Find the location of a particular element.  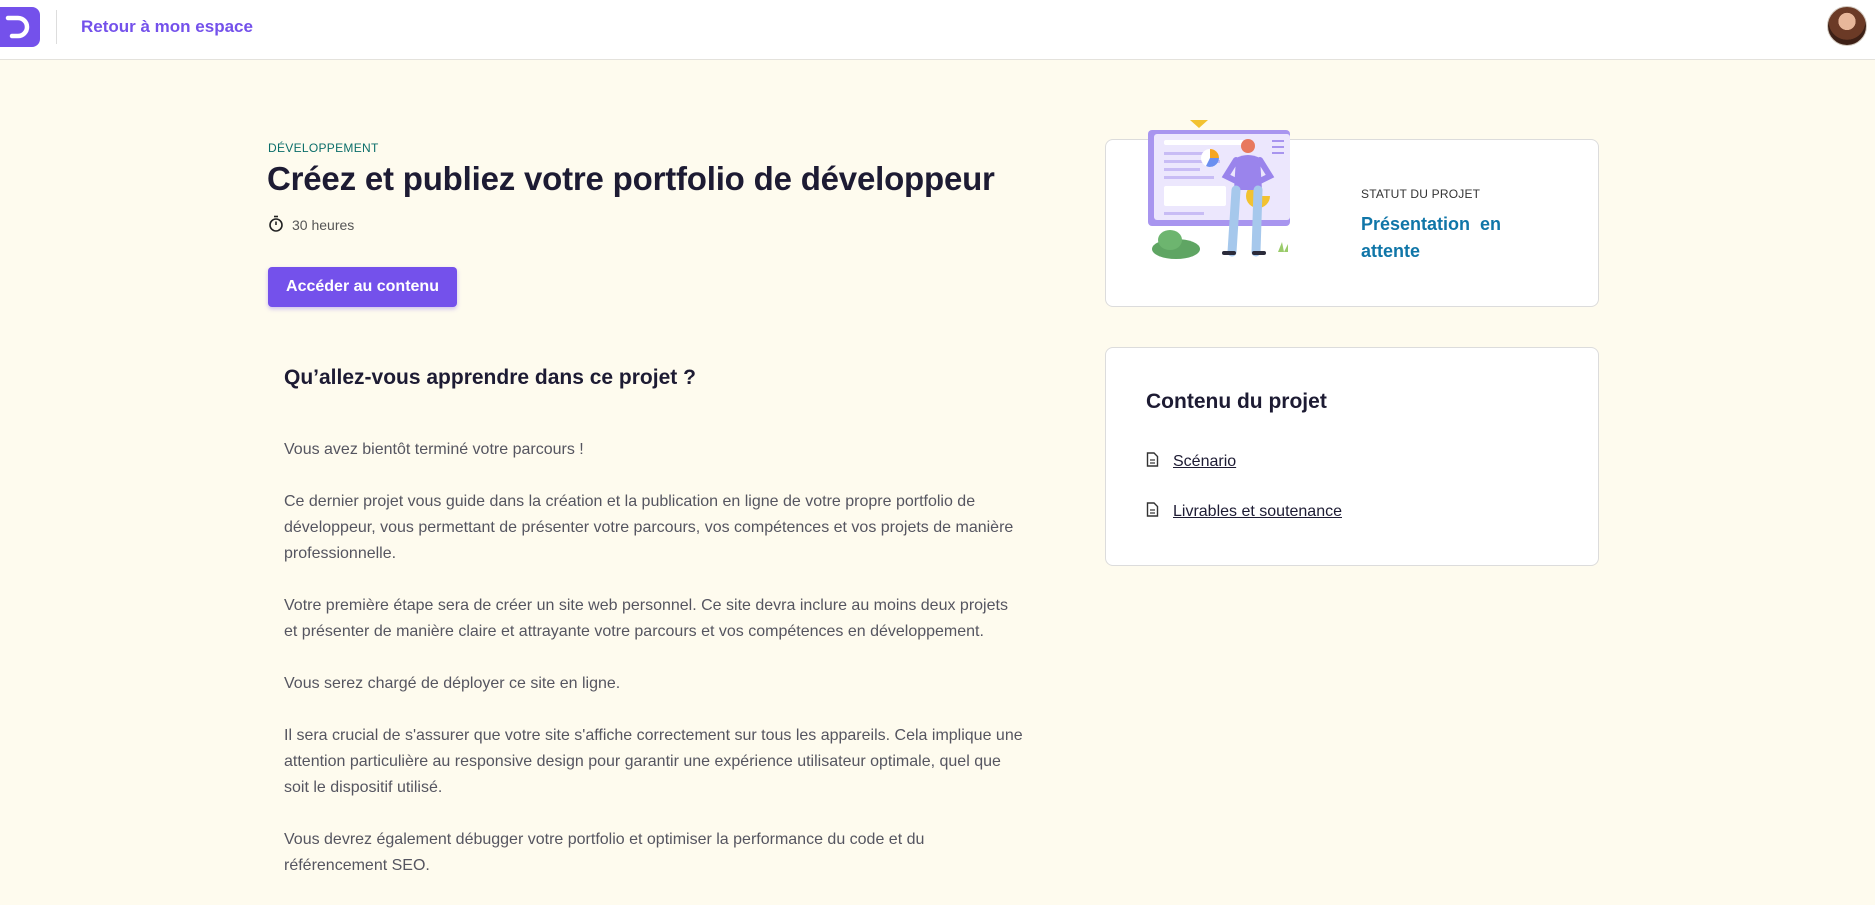

content-item-deliverables: Livrables et soutenance is located at coordinates (1244, 512).